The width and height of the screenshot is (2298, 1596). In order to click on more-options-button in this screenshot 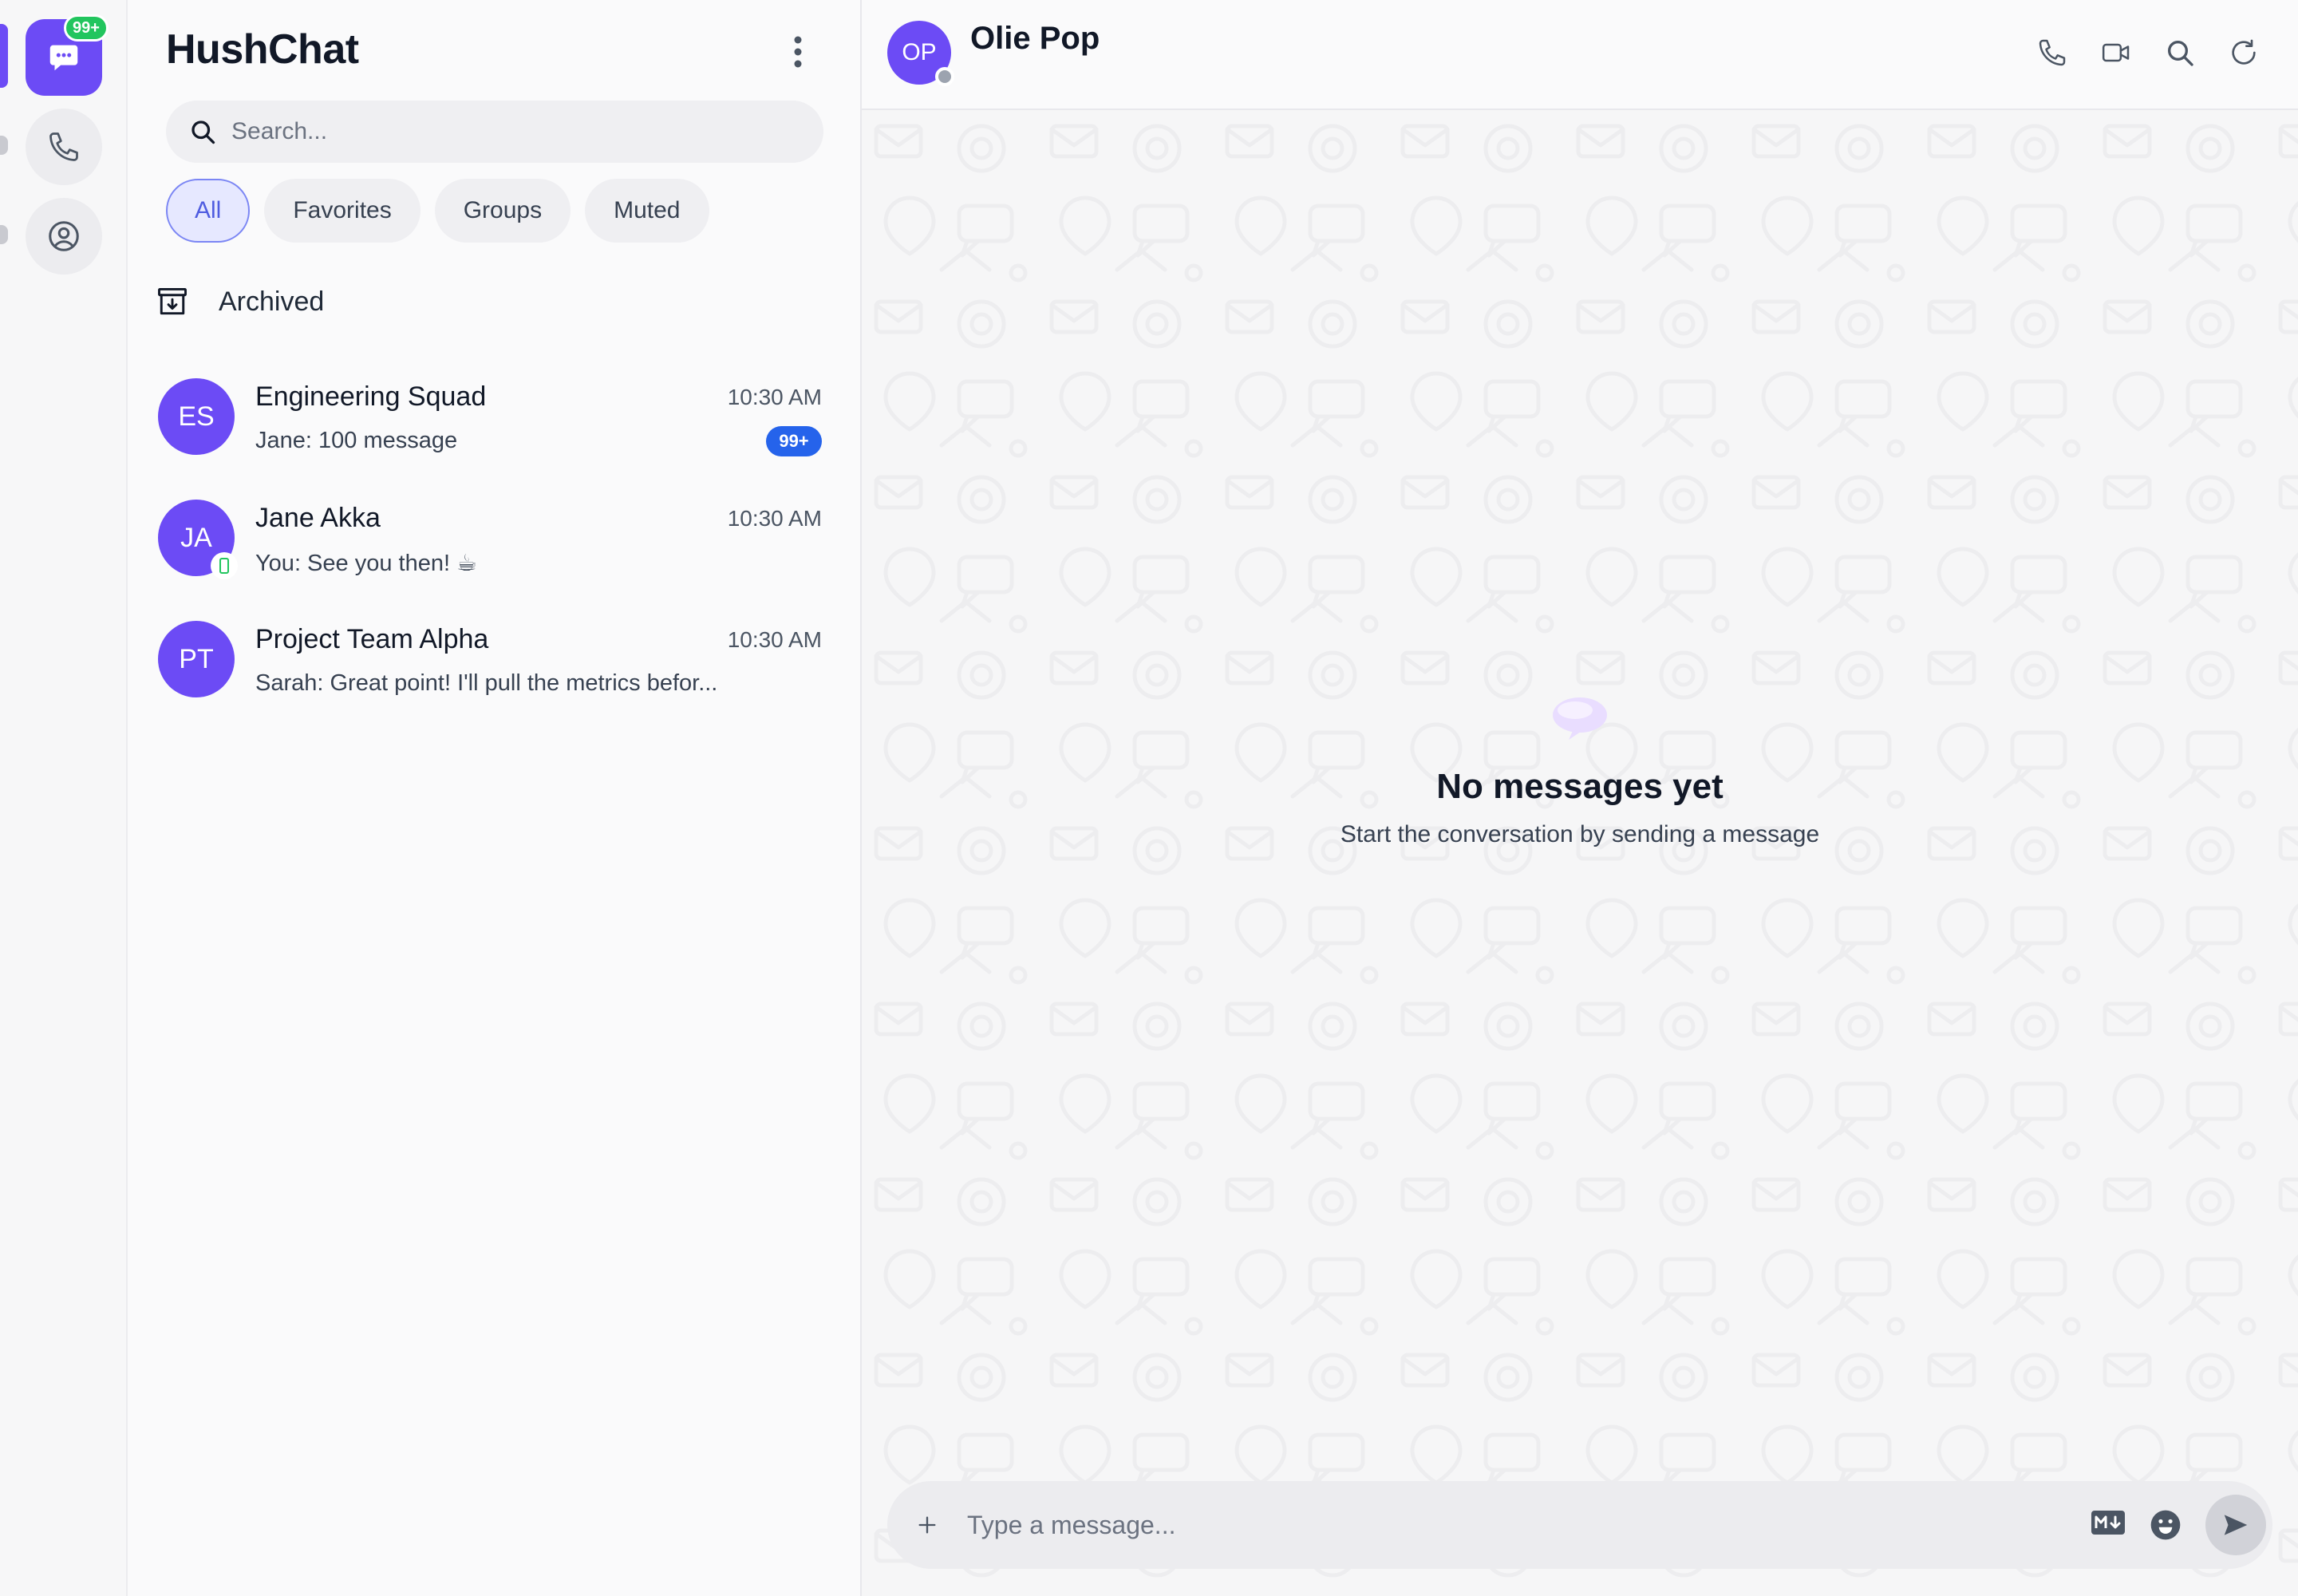, I will do `click(798, 52)`.